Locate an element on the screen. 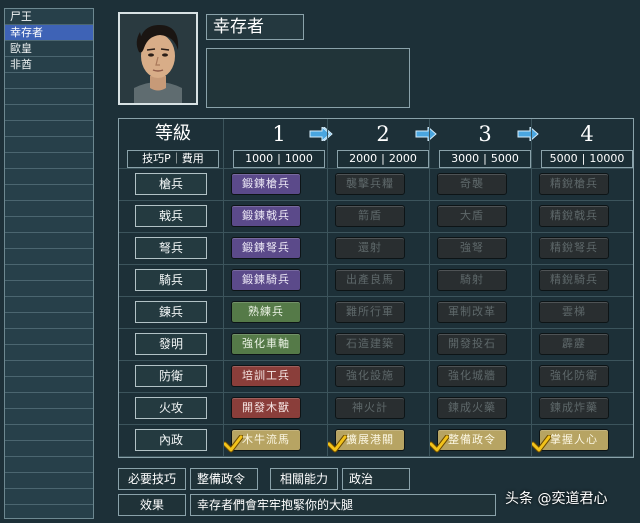 This screenshot has width=640, height=523. skill-button: 箭盾 is located at coordinates (370, 216).